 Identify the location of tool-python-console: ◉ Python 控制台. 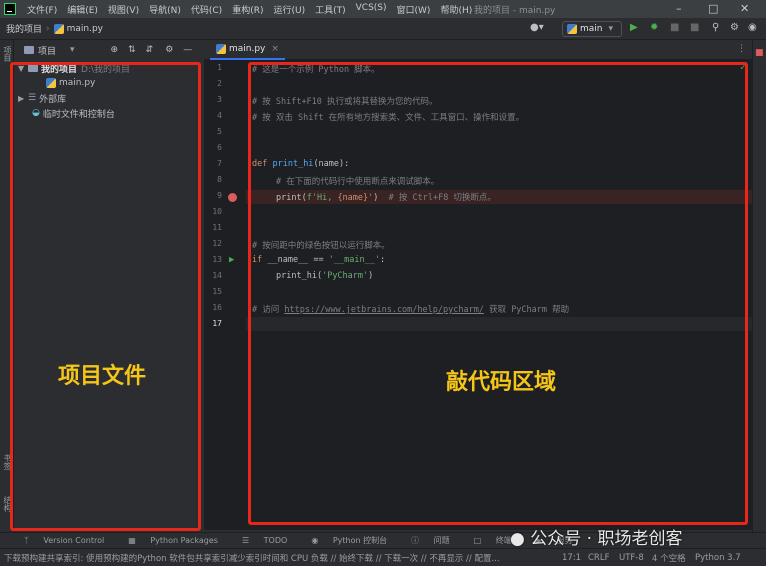
(343, 540).